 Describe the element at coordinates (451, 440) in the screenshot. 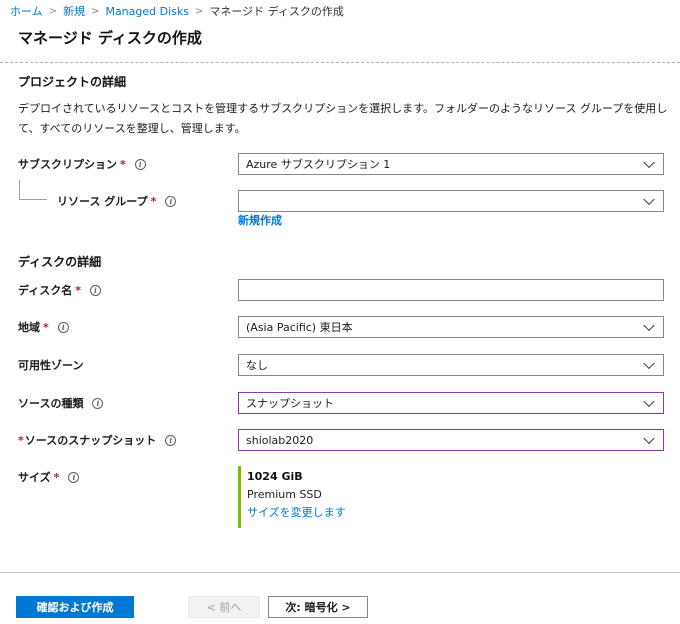

I see `source-snapshot-select: shiolab2020` at that location.